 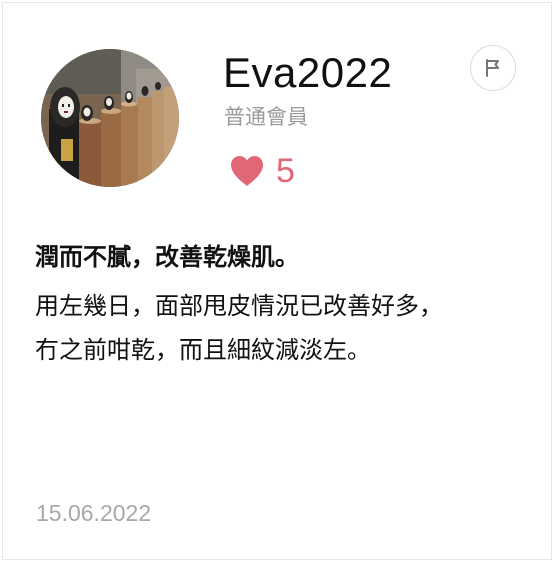 What do you see at coordinates (285, 328) in the screenshot?
I see `review-body: 用左幾日，面部甩皮情況已改善好多， 冇之前咁乾，而且細紋減淡左。` at bounding box center [285, 328].